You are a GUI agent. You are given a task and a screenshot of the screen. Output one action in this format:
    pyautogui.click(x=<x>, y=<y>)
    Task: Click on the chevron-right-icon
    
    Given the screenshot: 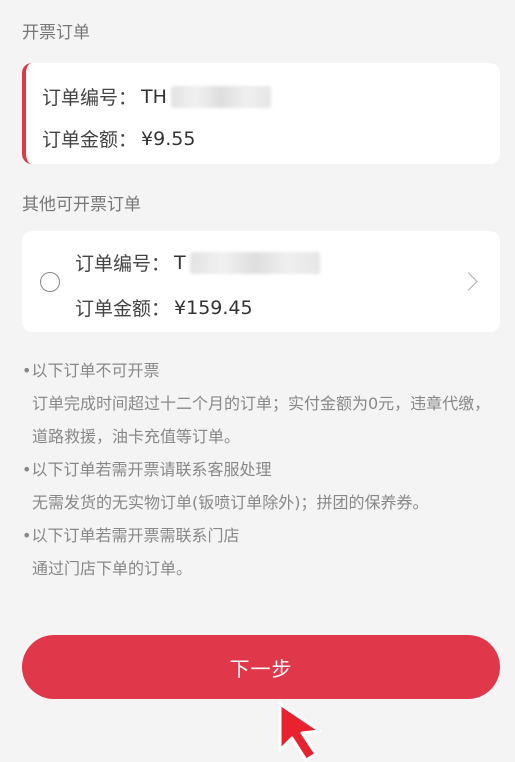 What is the action you would take?
    pyautogui.click(x=468, y=281)
    